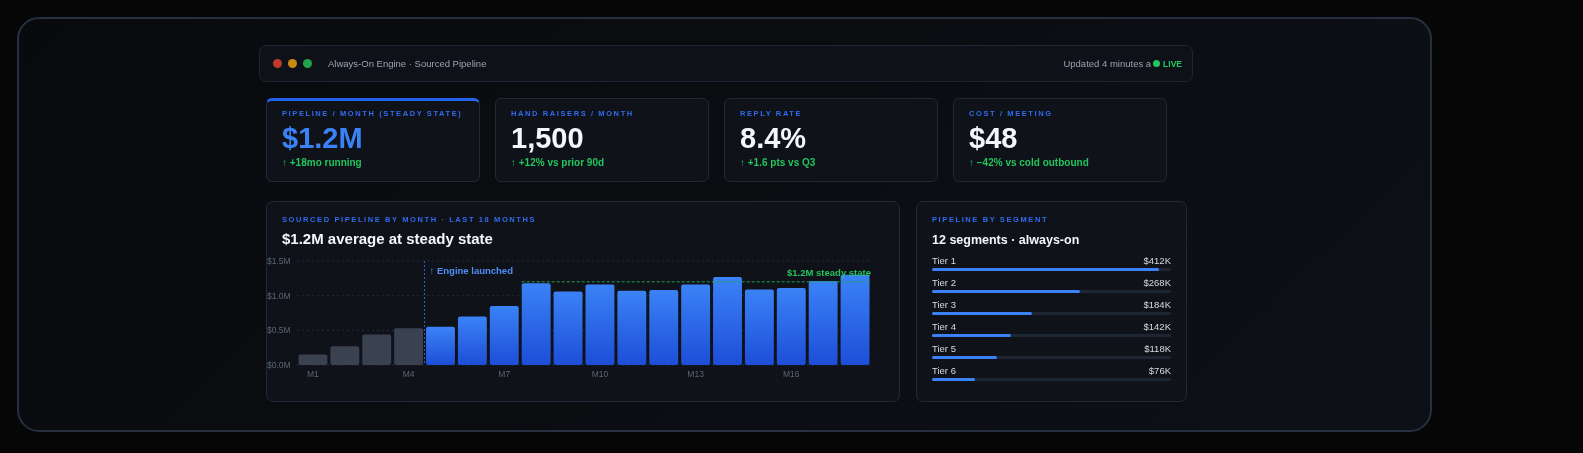 This screenshot has width=1583, height=453. What do you see at coordinates (1172, 63) in the screenshot?
I see `live-label: LIVE` at bounding box center [1172, 63].